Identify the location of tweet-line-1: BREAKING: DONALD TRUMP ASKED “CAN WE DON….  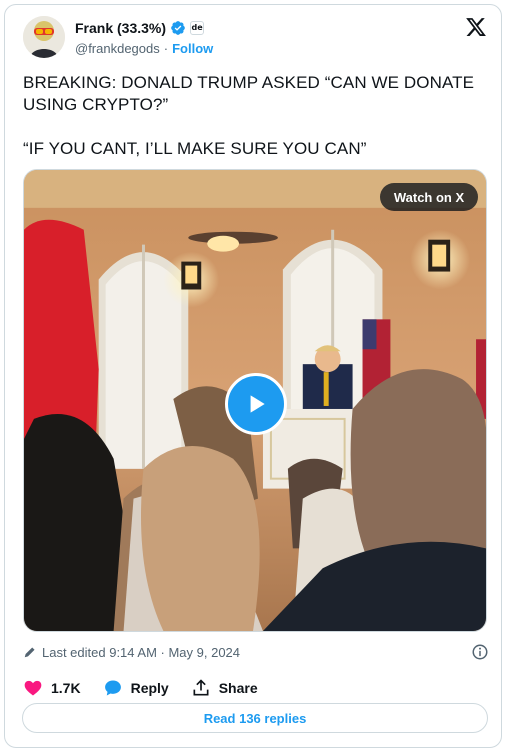
(249, 93).